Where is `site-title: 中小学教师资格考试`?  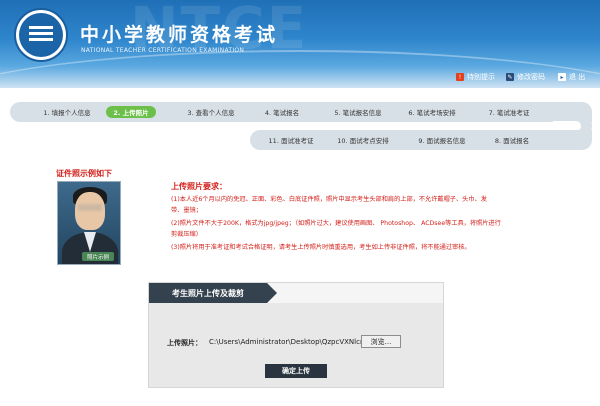 site-title: 中小学教师资格考试 is located at coordinates (179, 35).